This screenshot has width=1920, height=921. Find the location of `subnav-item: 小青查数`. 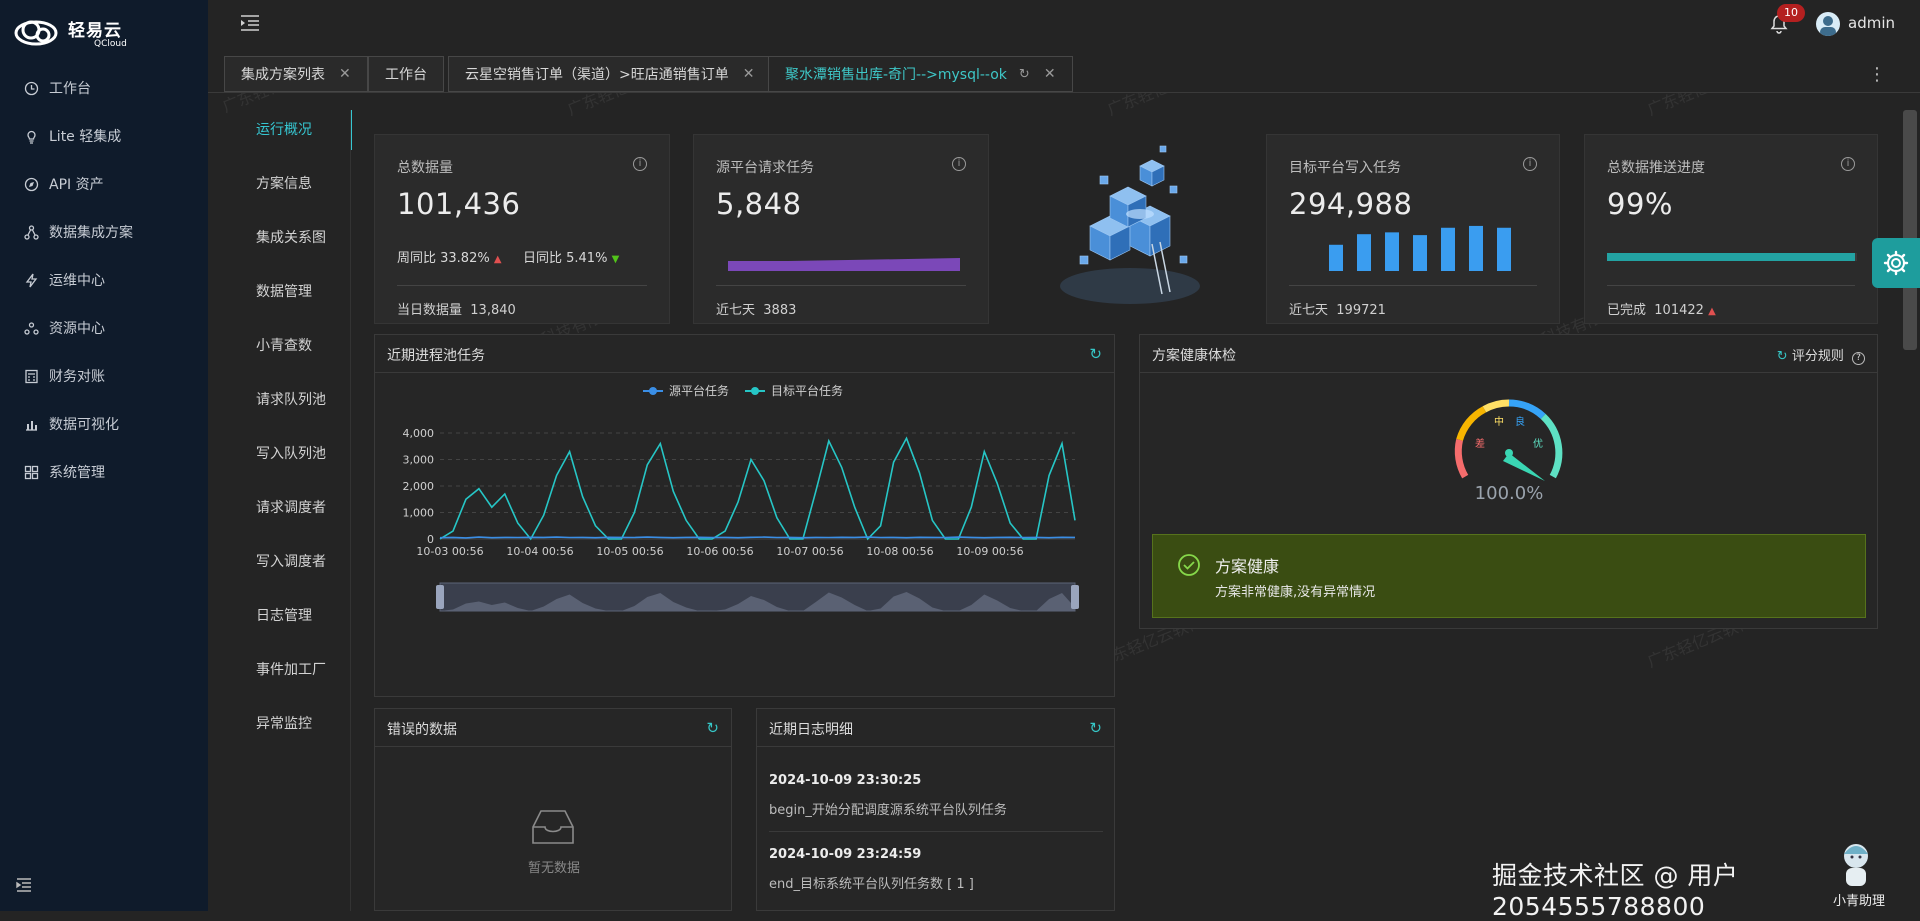

subnav-item: 小青查数 is located at coordinates (294, 346).